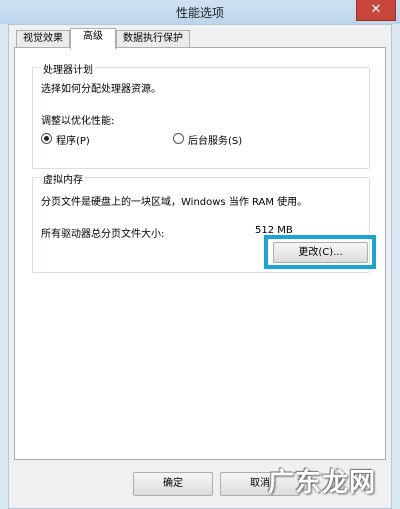  I want to click on title-bar: 性能选项 ✕, so click(200, 12).